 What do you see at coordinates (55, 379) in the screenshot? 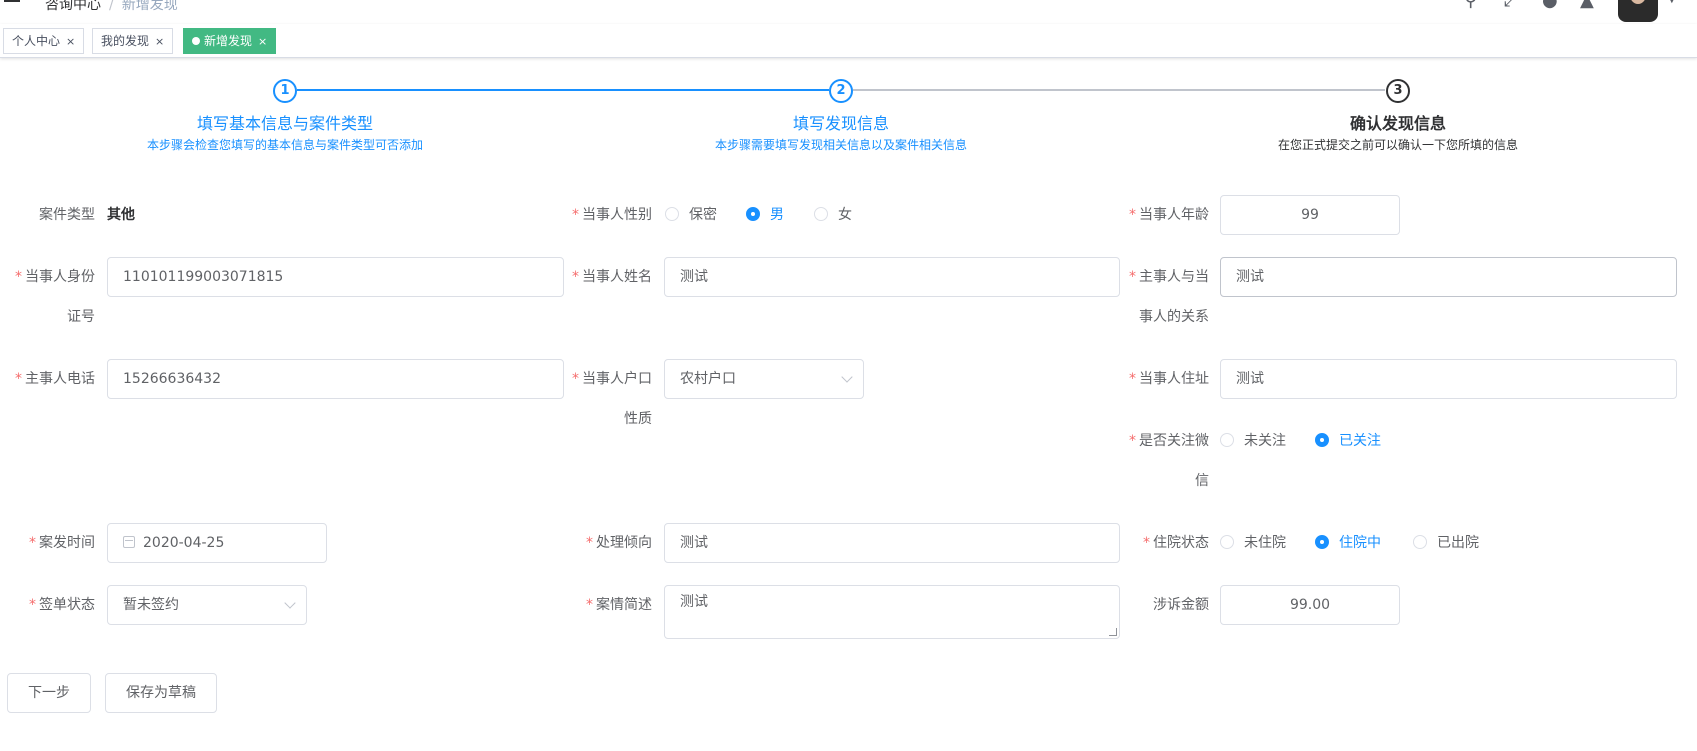
I see `phone-label: * 主事人电话` at bounding box center [55, 379].